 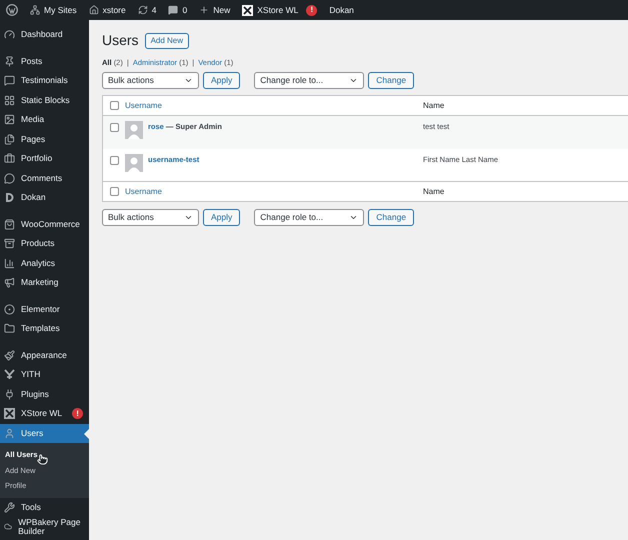 What do you see at coordinates (44, 374) in the screenshot?
I see `sidebar-item: YITH` at bounding box center [44, 374].